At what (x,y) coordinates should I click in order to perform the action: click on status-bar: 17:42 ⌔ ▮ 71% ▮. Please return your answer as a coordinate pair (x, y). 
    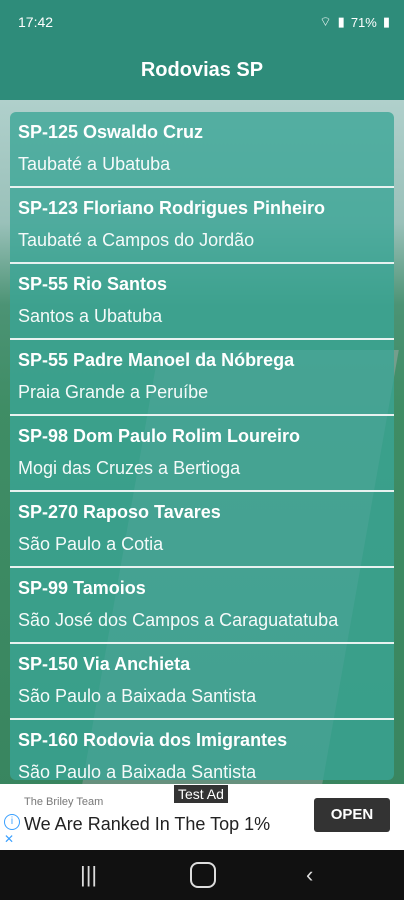
    Looking at the image, I should click on (202, 22).